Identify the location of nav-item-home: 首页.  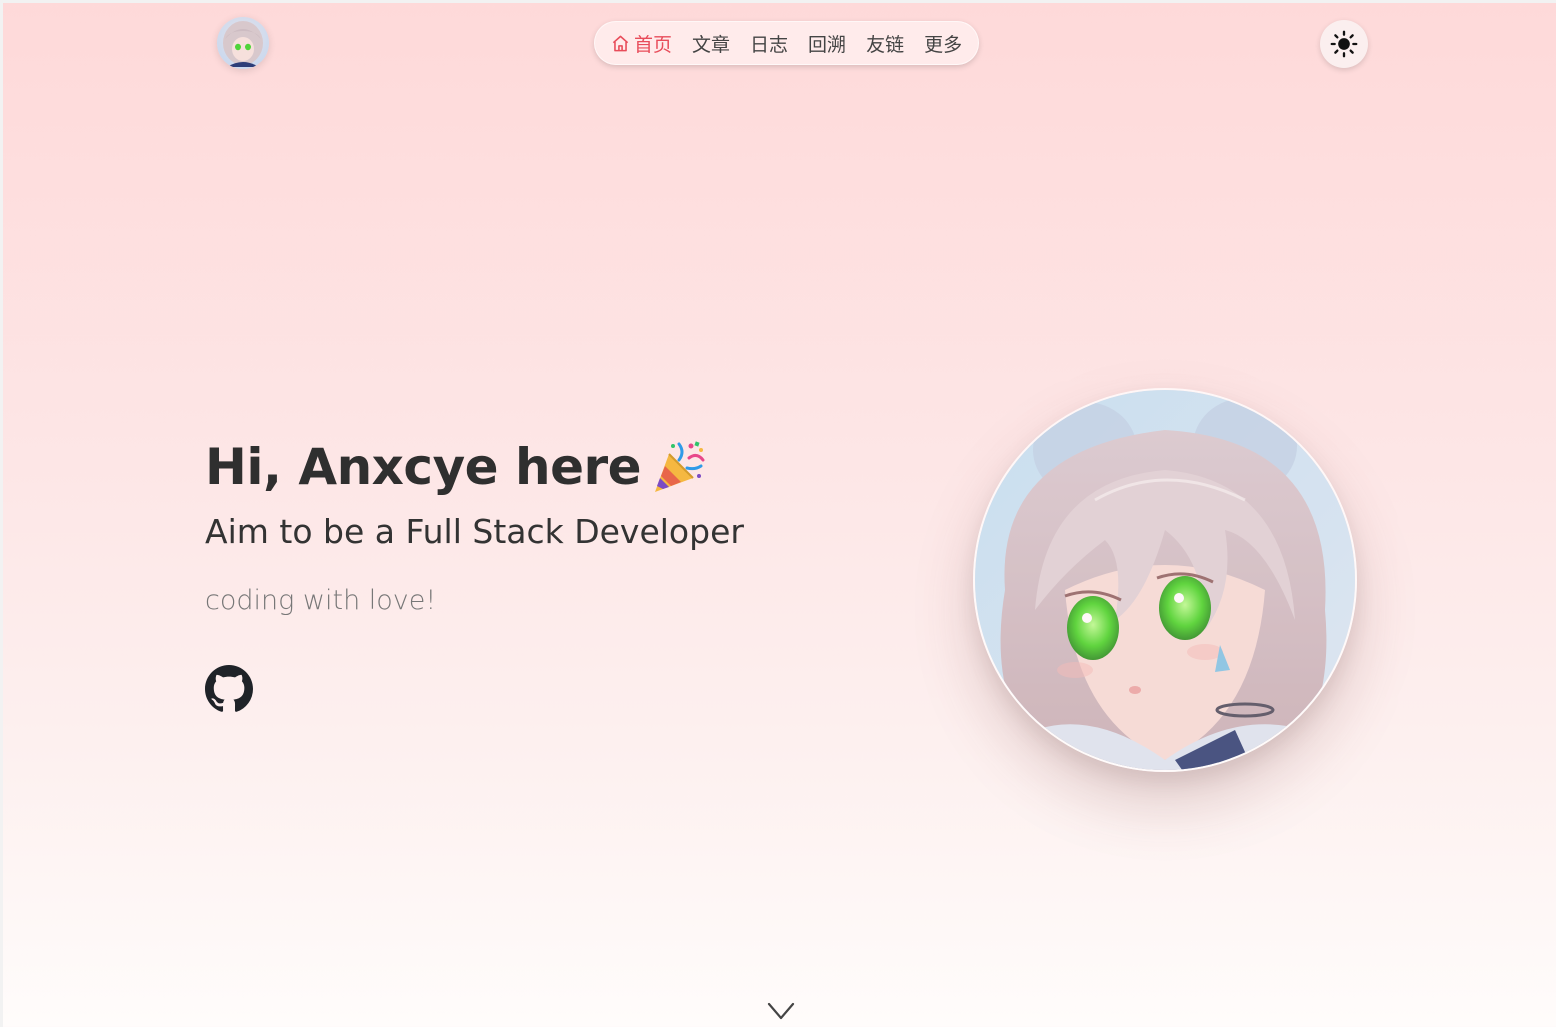
(641, 43).